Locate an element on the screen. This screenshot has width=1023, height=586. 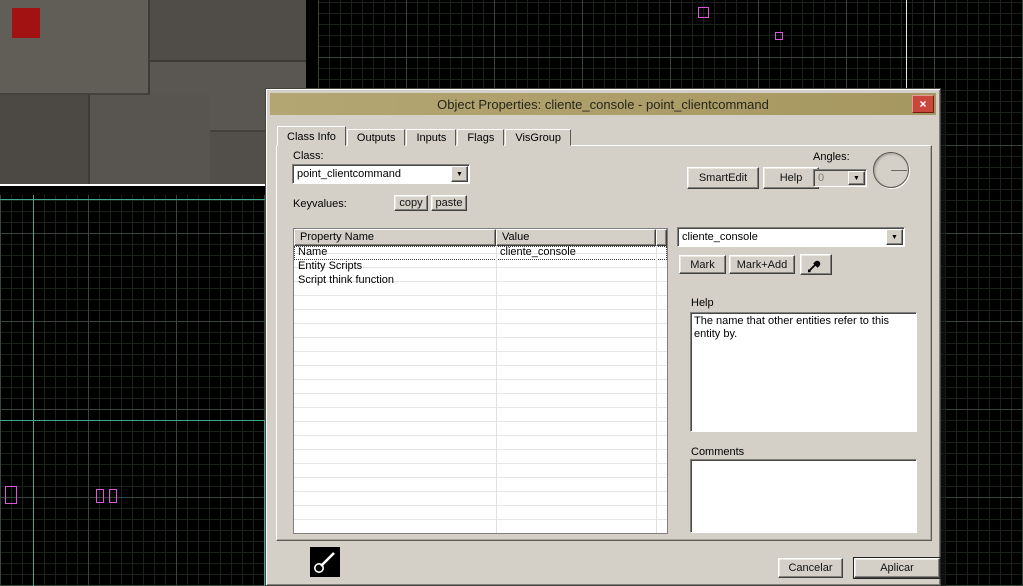
tab-flags: Flags is located at coordinates (481, 137).